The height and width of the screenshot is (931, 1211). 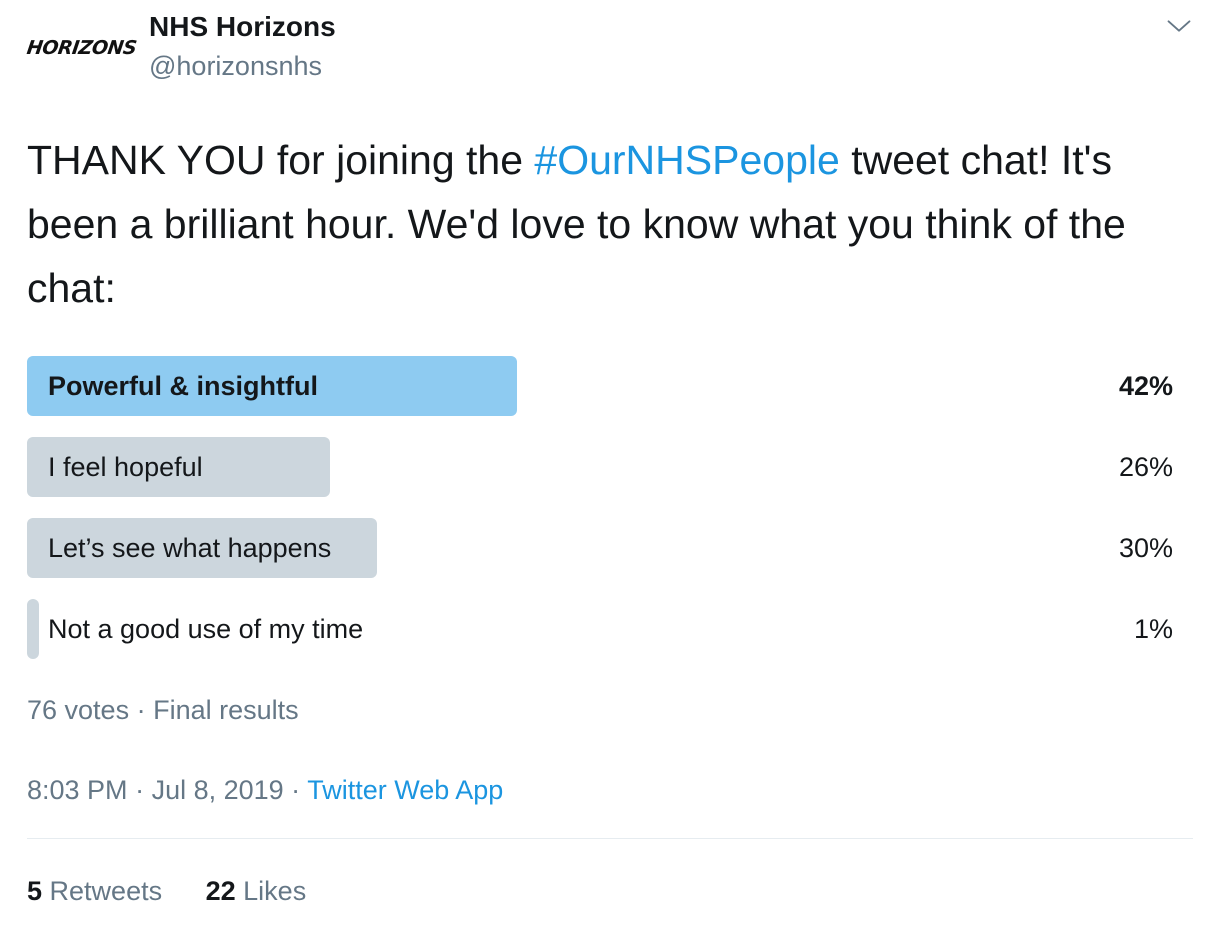 I want to click on tweet-time: 8:03 PM, so click(x=77, y=790).